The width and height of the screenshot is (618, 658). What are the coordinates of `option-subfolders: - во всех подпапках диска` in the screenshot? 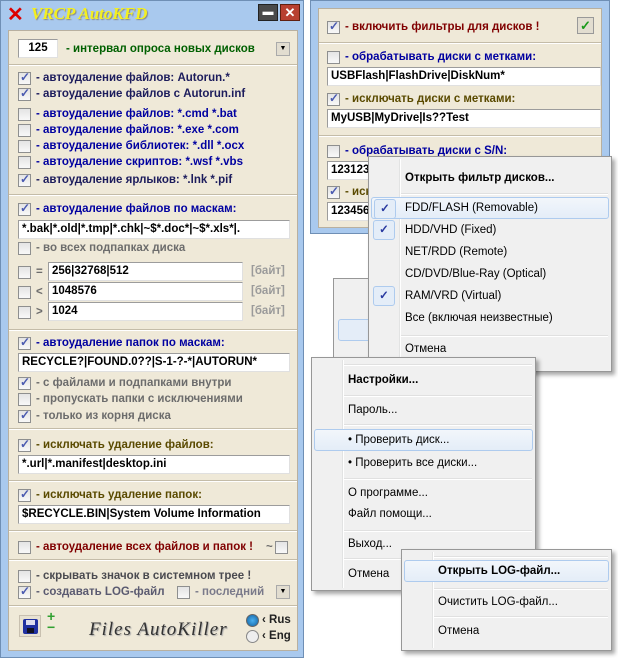 It's located at (101, 248).